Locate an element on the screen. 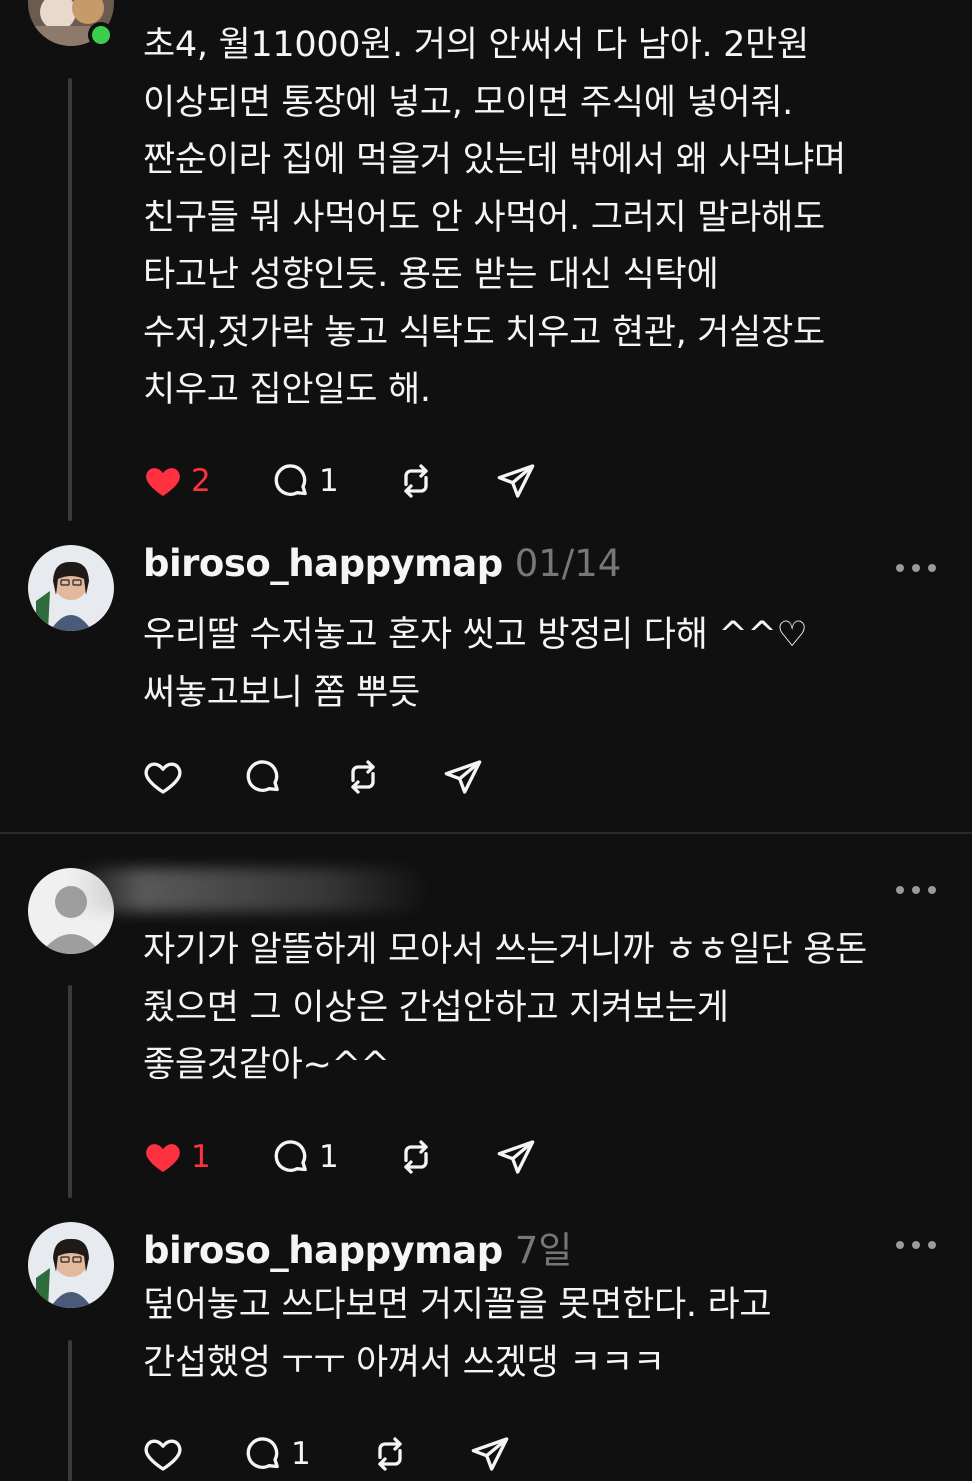  post-text-line: 자기가 알뜰하게 모아서 쓰는거니까 ㅎㅎ일단 용돈 is located at coordinates (505, 950).